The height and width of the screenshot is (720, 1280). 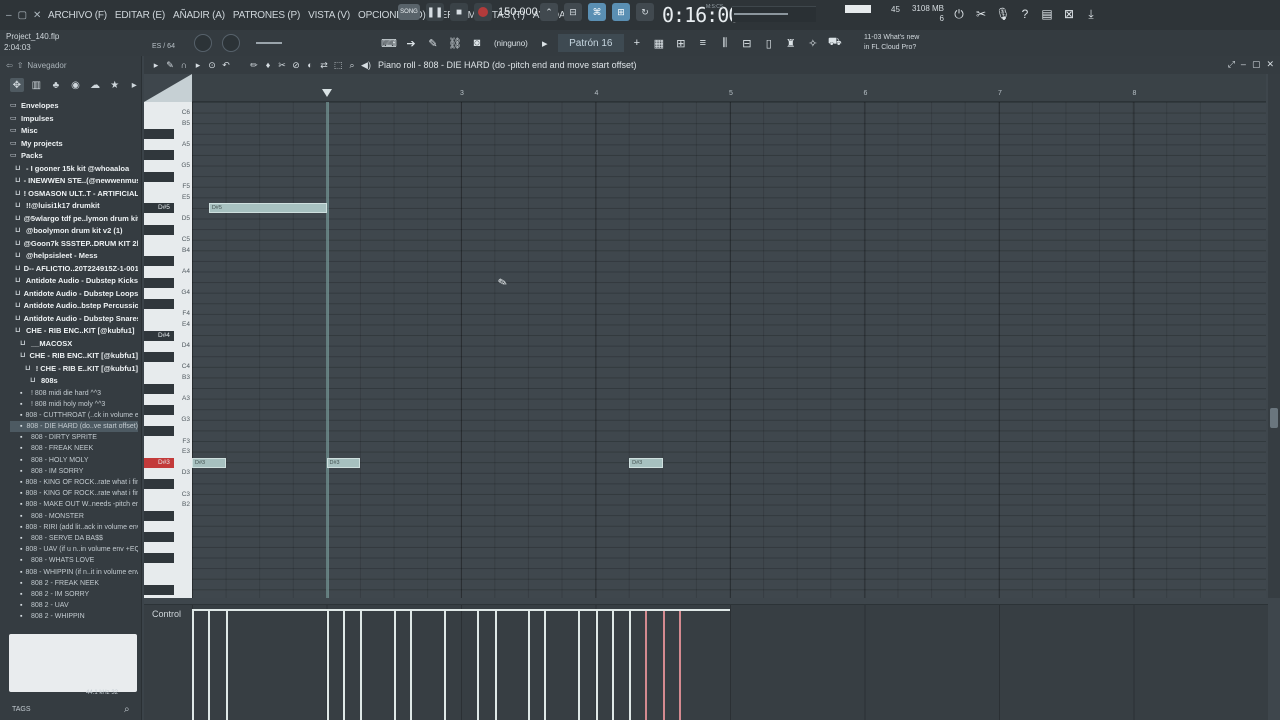 I want to click on browser-item: ▪ 808 - KING OF ROCK..rate what i find), so click(x=74, y=482).